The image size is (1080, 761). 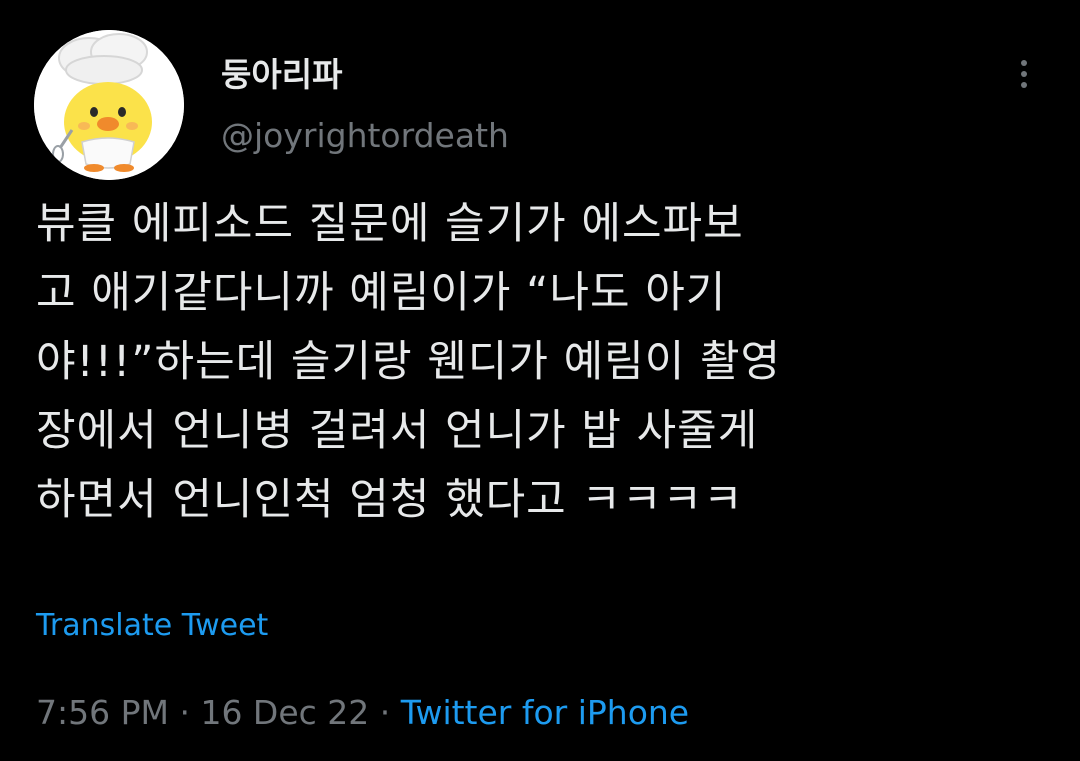 I want to click on tweet-text-line: 하면서 언니인척 엄청 했다고 ㅋㅋㅋㅋ, so click(x=390, y=500).